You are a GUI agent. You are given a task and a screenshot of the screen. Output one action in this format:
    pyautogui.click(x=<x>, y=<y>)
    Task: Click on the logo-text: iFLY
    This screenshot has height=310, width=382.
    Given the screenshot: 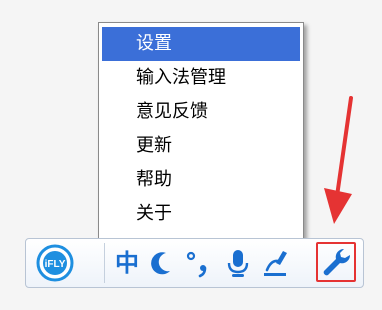 What is the action you would take?
    pyautogui.click(x=55, y=264)
    